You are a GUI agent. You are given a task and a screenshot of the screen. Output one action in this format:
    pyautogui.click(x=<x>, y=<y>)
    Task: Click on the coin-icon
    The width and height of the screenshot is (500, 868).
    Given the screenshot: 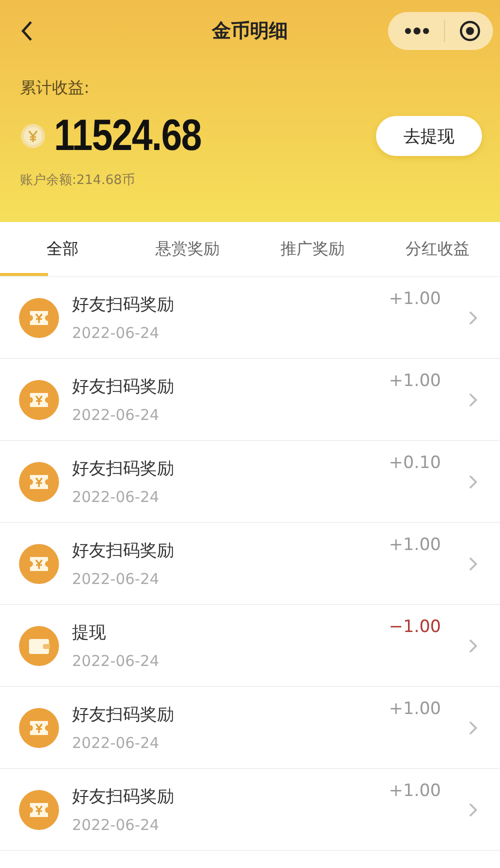 What is the action you would take?
    pyautogui.click(x=33, y=136)
    